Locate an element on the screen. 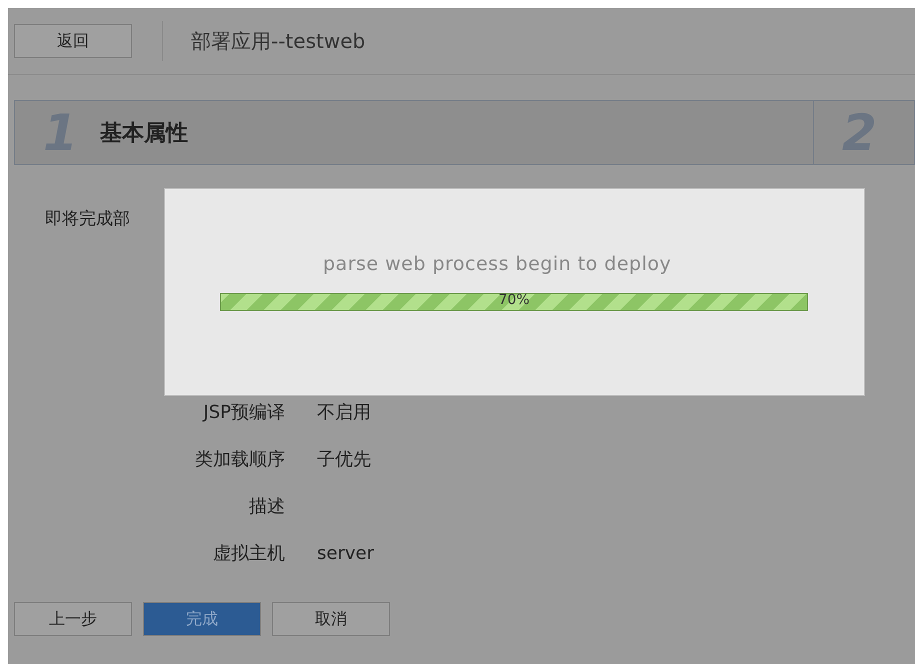 Image resolution: width=915 pixels, height=664 pixels. field-label: 类加载顺序 is located at coordinates (239, 460).